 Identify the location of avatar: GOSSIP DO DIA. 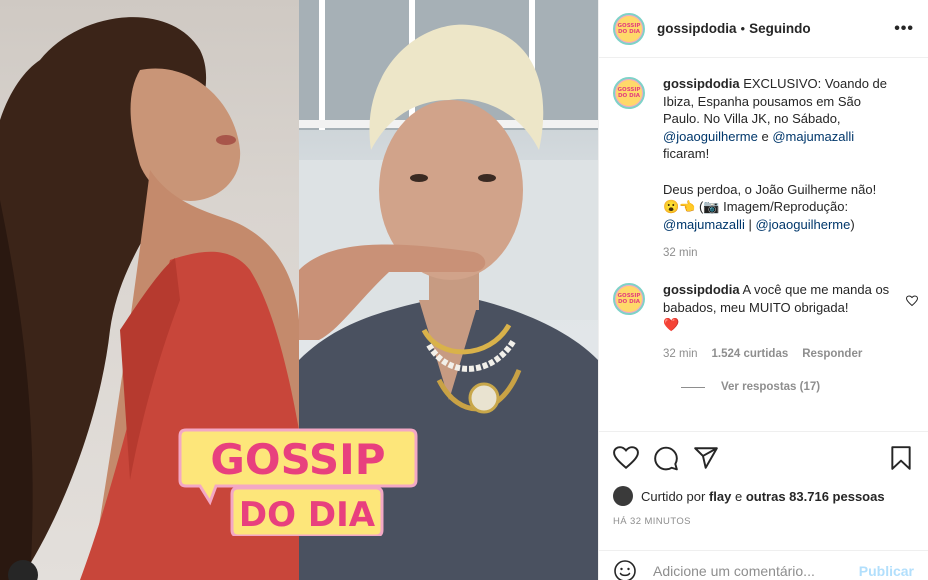
(629, 28).